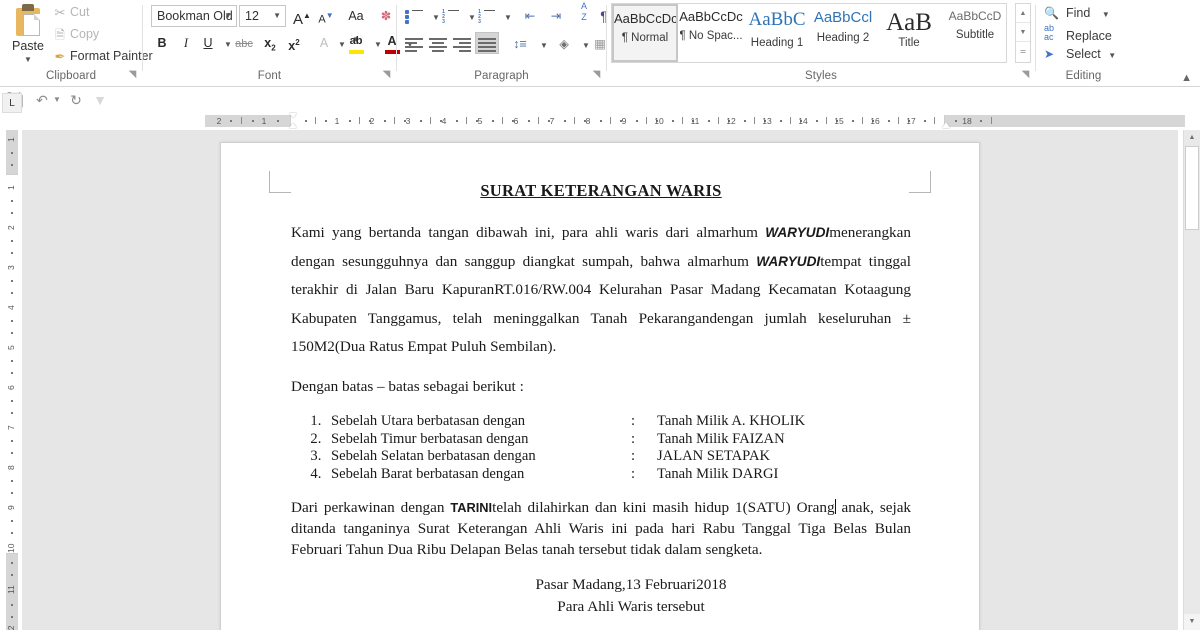 The image size is (1200, 630). What do you see at coordinates (1077, 13) in the screenshot?
I see `find-button: 🔍 Find ▼` at bounding box center [1077, 13].